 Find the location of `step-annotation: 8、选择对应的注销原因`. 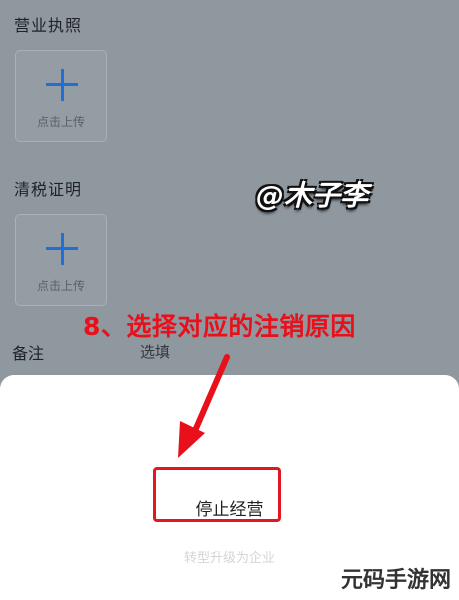

step-annotation: 8、选择对应的注销原因 is located at coordinates (219, 326).